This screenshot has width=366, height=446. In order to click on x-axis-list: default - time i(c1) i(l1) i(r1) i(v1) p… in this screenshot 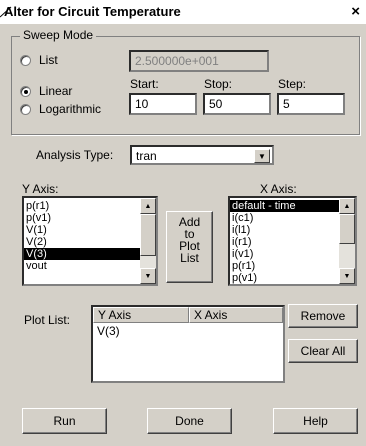, I will do `click(292, 241)`.